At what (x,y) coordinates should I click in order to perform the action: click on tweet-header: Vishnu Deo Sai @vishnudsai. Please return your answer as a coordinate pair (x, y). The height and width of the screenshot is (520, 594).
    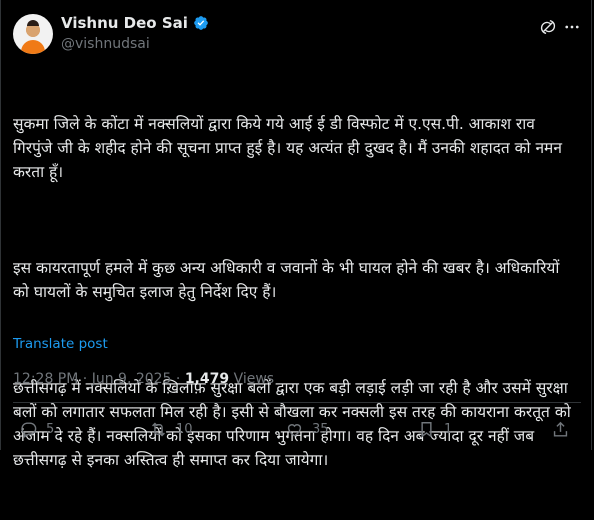
    Looking at the image, I should click on (298, 35).